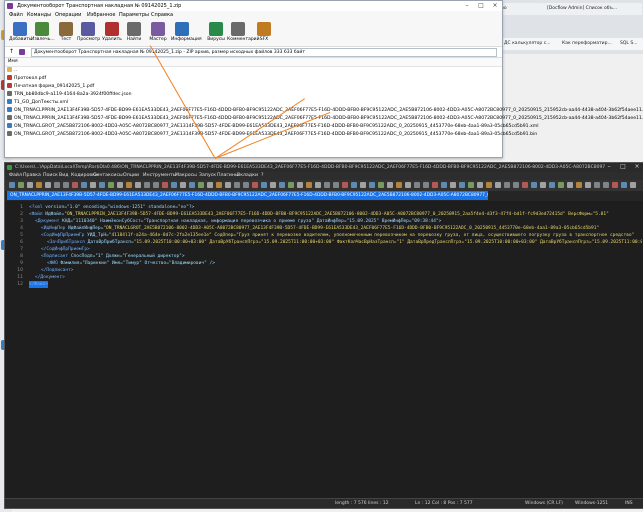 This screenshot has height=512, width=643. I want to click on file-row: T1_GO_ДопТексты.xml, so click(37, 102).